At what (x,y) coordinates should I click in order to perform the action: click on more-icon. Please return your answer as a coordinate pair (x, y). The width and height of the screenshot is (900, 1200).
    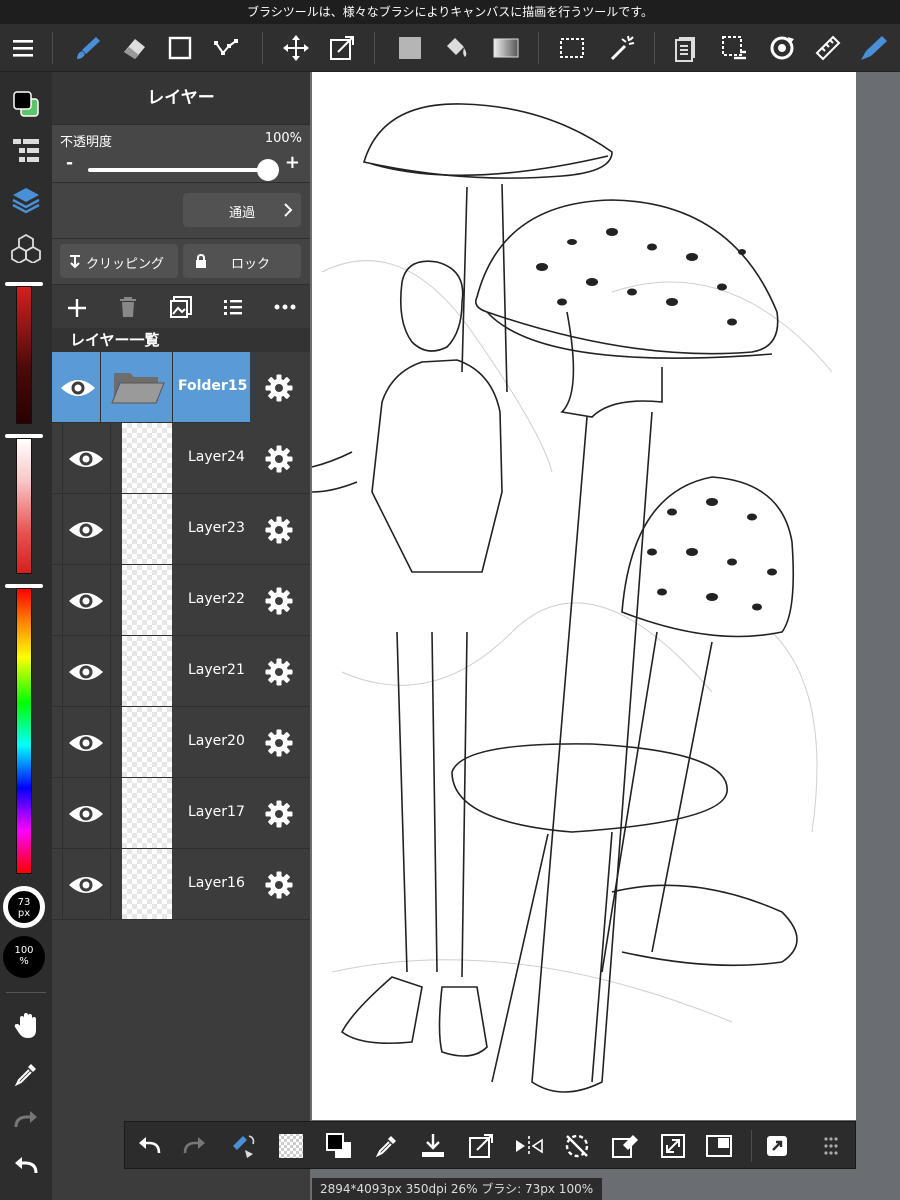
    Looking at the image, I should click on (285, 307).